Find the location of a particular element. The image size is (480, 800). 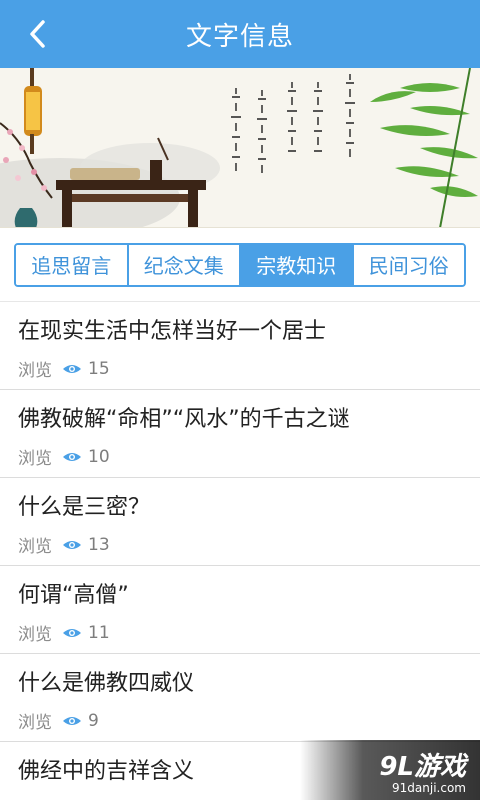

chevron-left-icon is located at coordinates (37, 34).